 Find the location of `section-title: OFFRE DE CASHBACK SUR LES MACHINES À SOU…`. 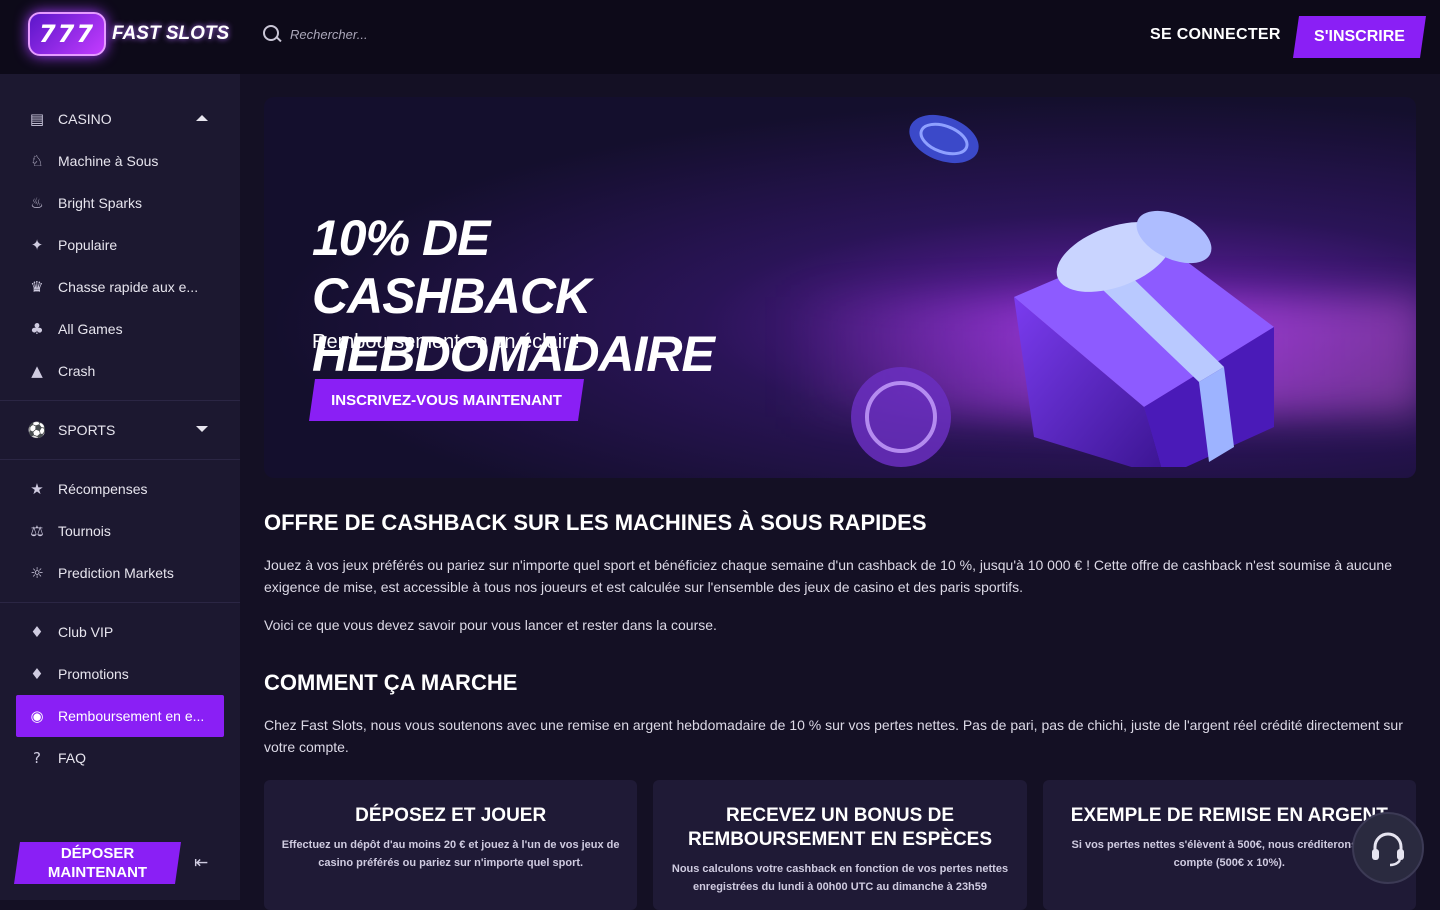

section-title: OFFRE DE CASHBACK SUR LES MACHINES À SOU… is located at coordinates (595, 522).